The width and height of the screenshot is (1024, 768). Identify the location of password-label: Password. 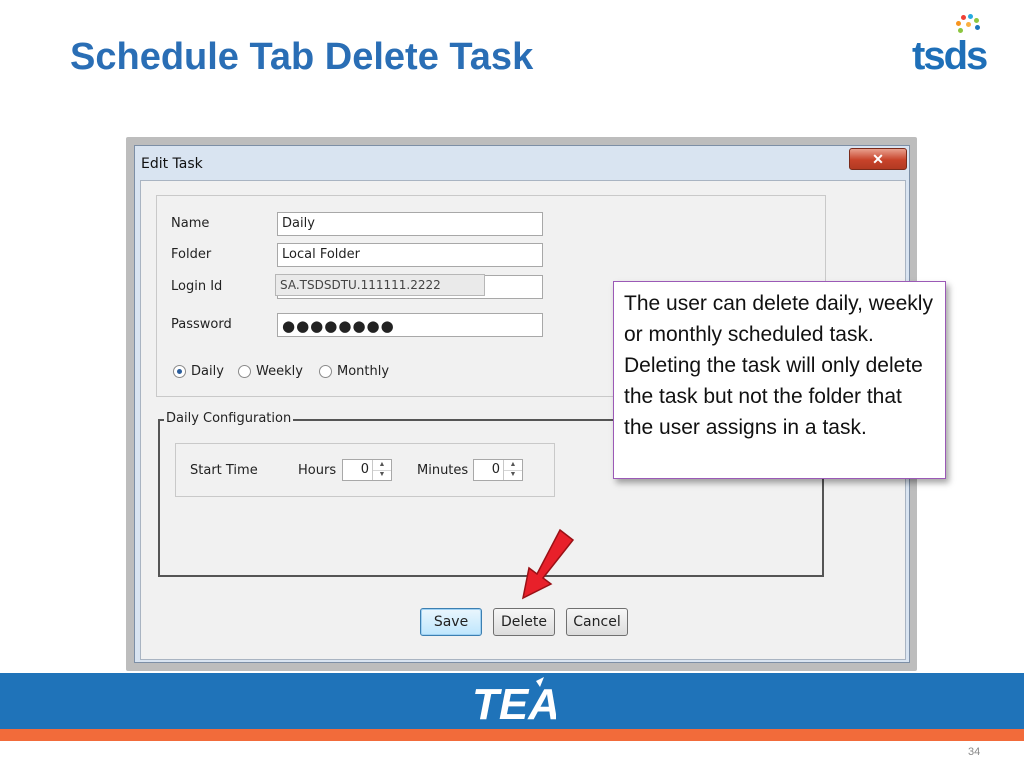
(201, 324).